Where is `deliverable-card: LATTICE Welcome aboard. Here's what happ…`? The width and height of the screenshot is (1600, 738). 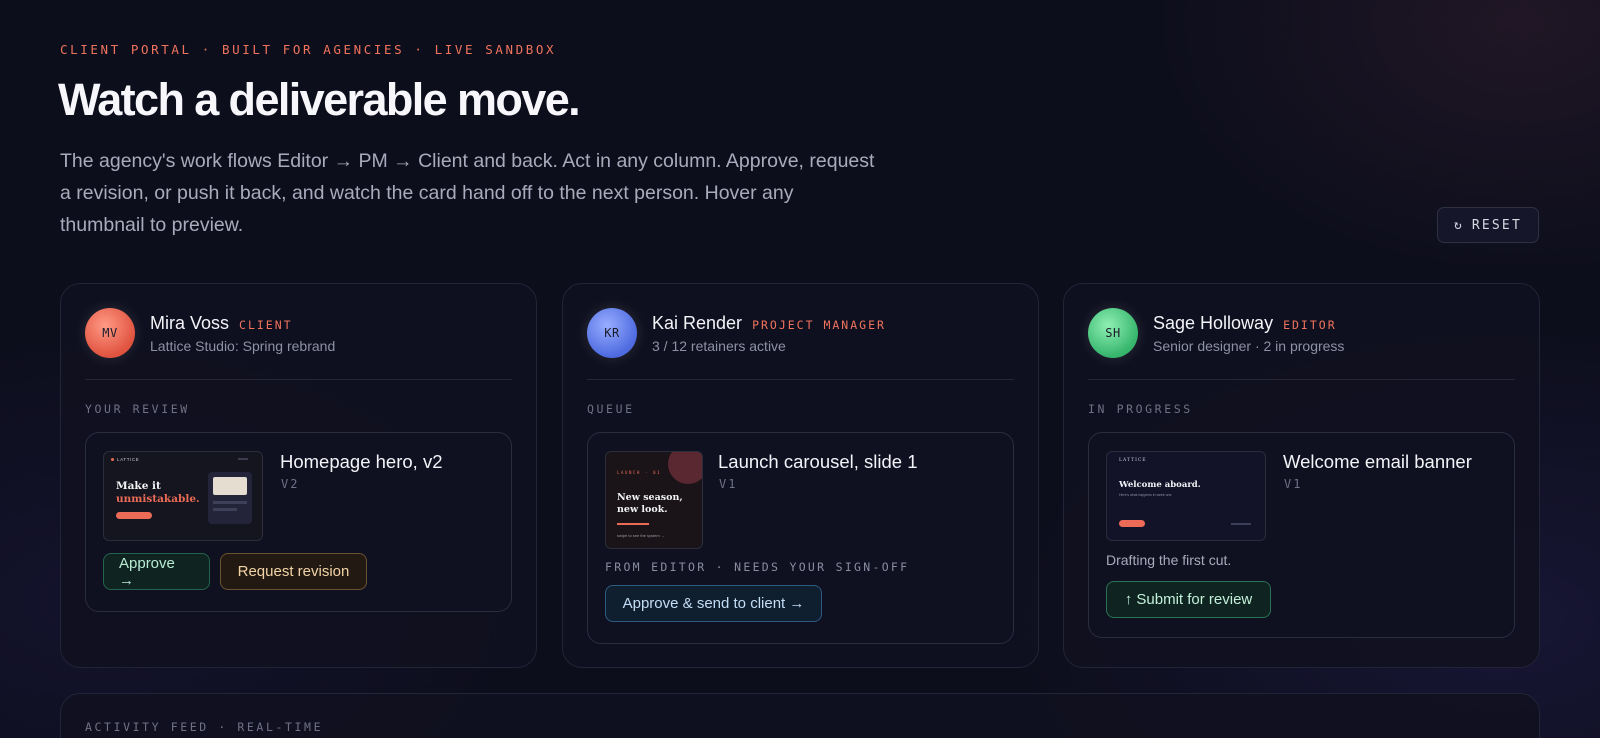 deliverable-card: LATTICE Welcome aboard. Here's what happ… is located at coordinates (1301, 535).